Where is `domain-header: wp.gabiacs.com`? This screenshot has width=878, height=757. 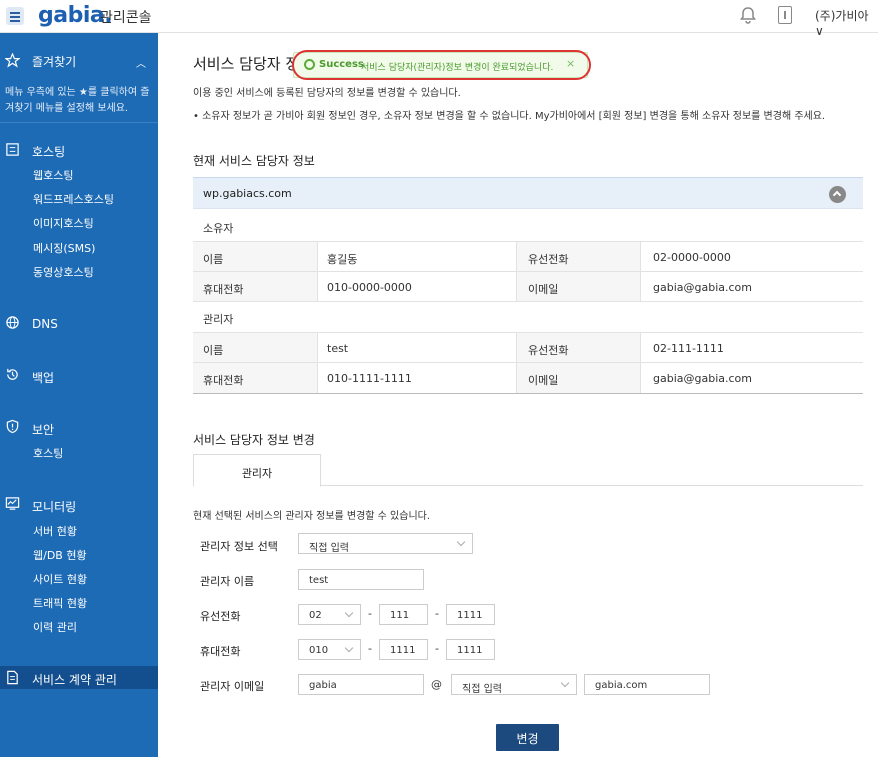 domain-header: wp.gabiacs.com is located at coordinates (528, 193).